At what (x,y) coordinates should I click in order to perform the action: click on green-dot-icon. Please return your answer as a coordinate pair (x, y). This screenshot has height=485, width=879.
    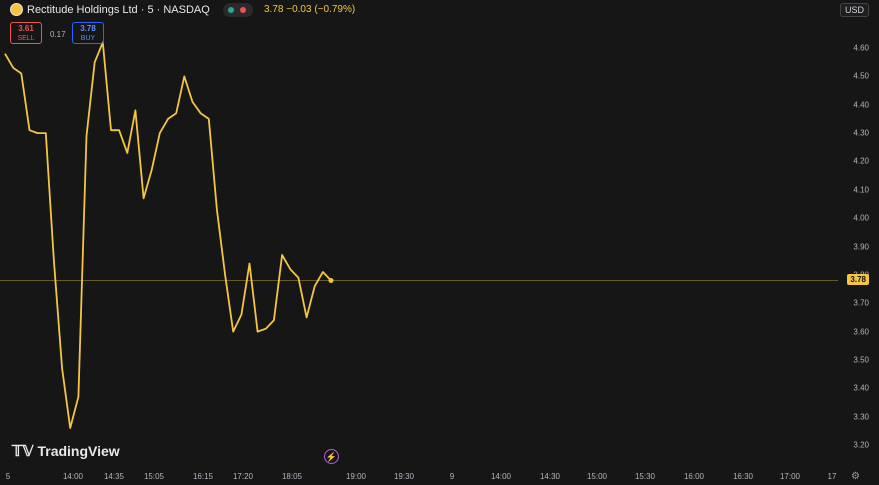
    Looking at the image, I should click on (231, 10).